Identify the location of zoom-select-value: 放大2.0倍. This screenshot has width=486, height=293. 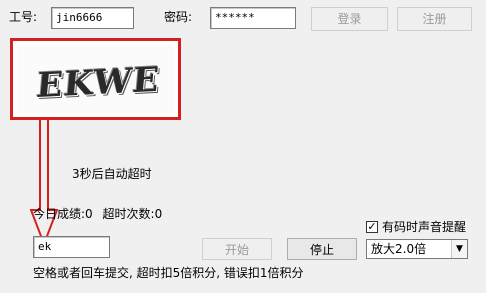
(399, 249).